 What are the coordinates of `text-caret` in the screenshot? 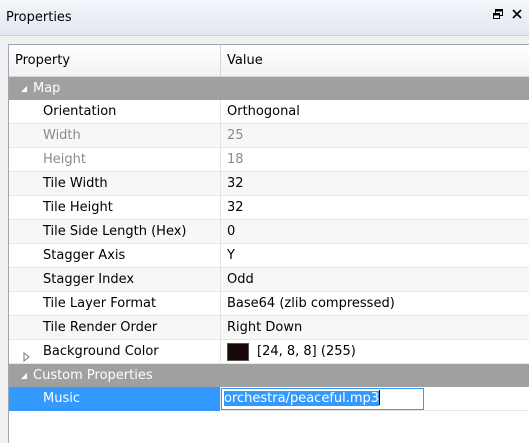 It's located at (380, 397).